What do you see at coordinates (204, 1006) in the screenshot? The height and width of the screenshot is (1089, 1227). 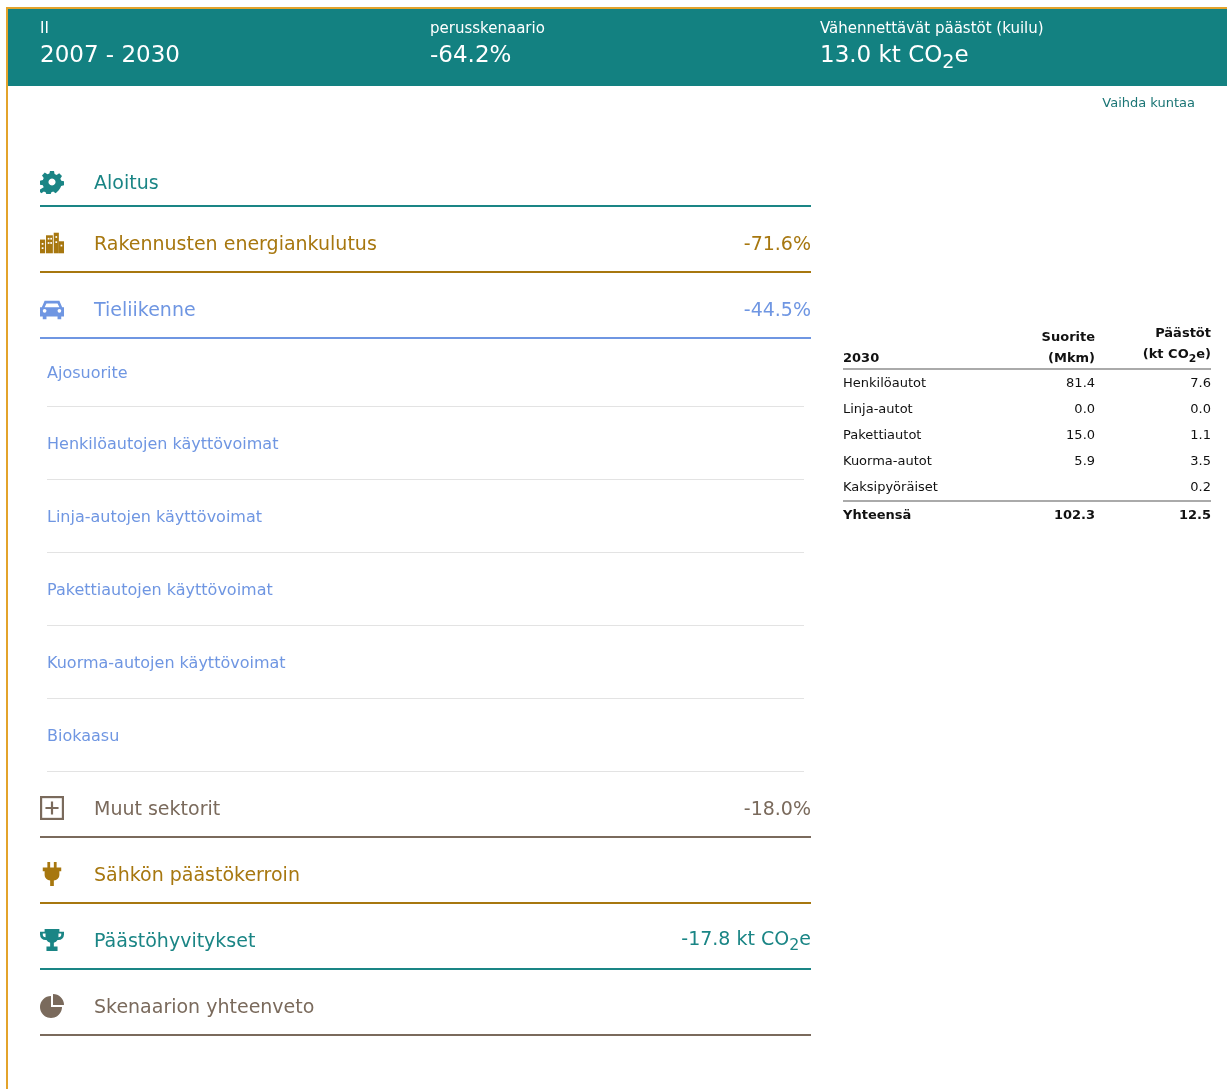 I see `section-title: Skenaarion yhteenveto` at bounding box center [204, 1006].